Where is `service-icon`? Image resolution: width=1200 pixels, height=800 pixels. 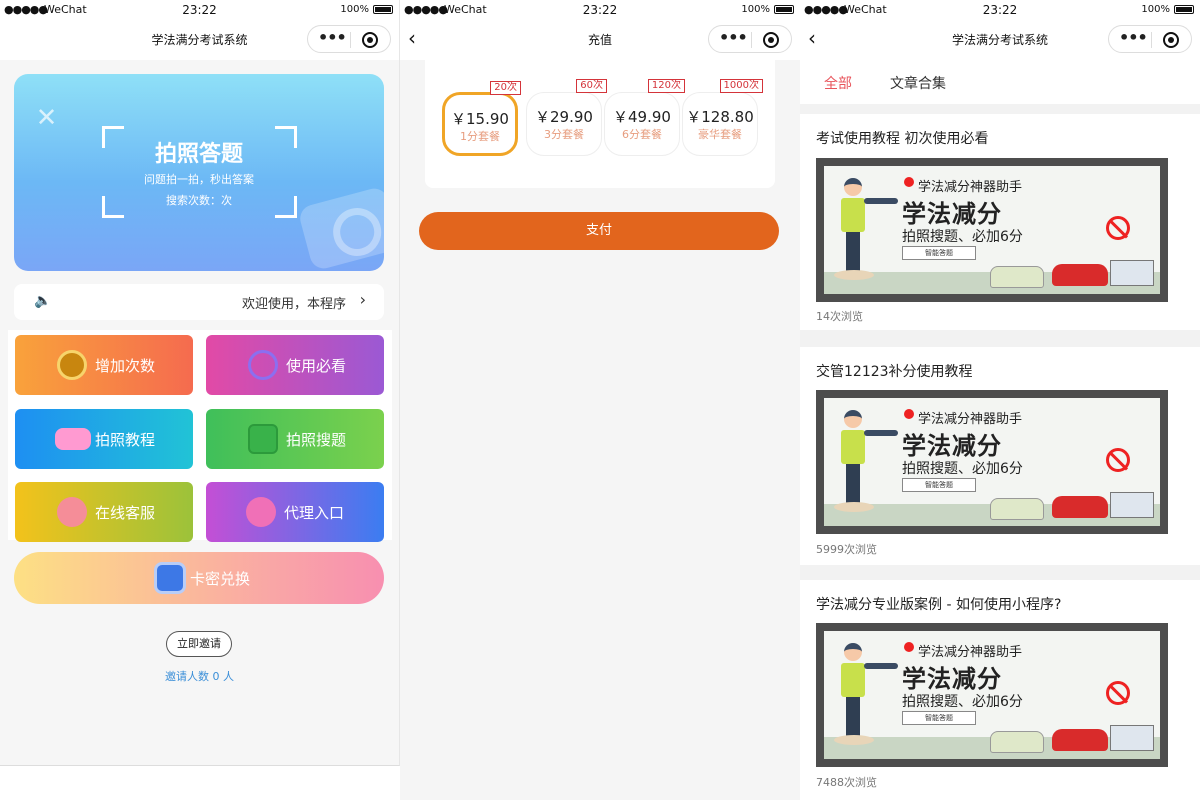
service-icon is located at coordinates (72, 512).